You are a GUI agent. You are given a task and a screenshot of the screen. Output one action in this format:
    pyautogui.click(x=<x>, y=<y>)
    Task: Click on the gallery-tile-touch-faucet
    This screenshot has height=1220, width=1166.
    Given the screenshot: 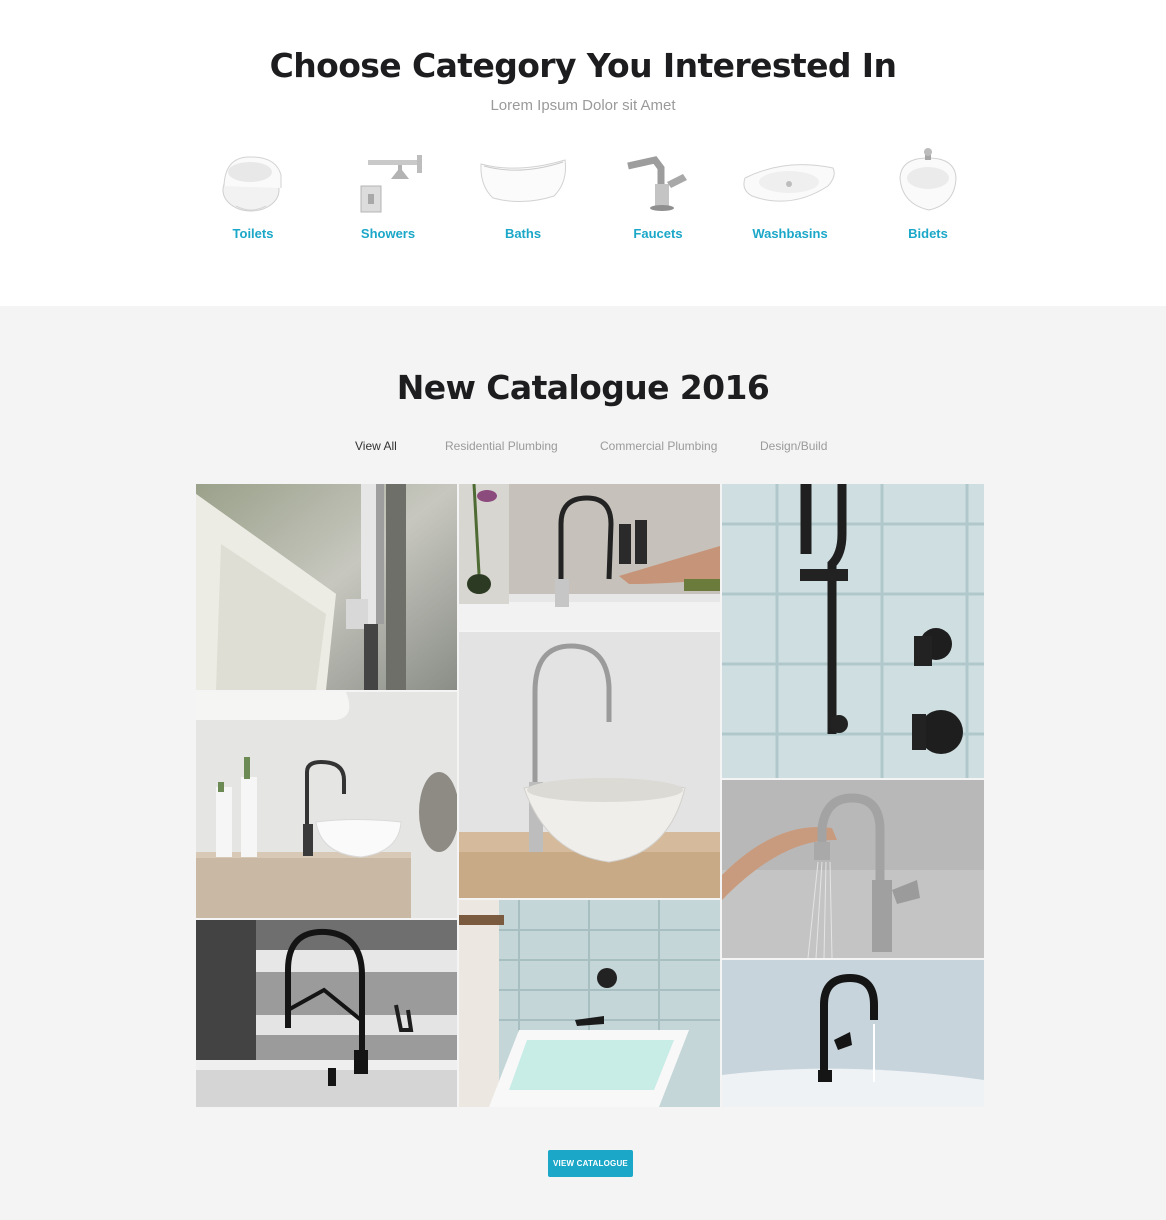 What is the action you would take?
    pyautogui.click(x=853, y=869)
    